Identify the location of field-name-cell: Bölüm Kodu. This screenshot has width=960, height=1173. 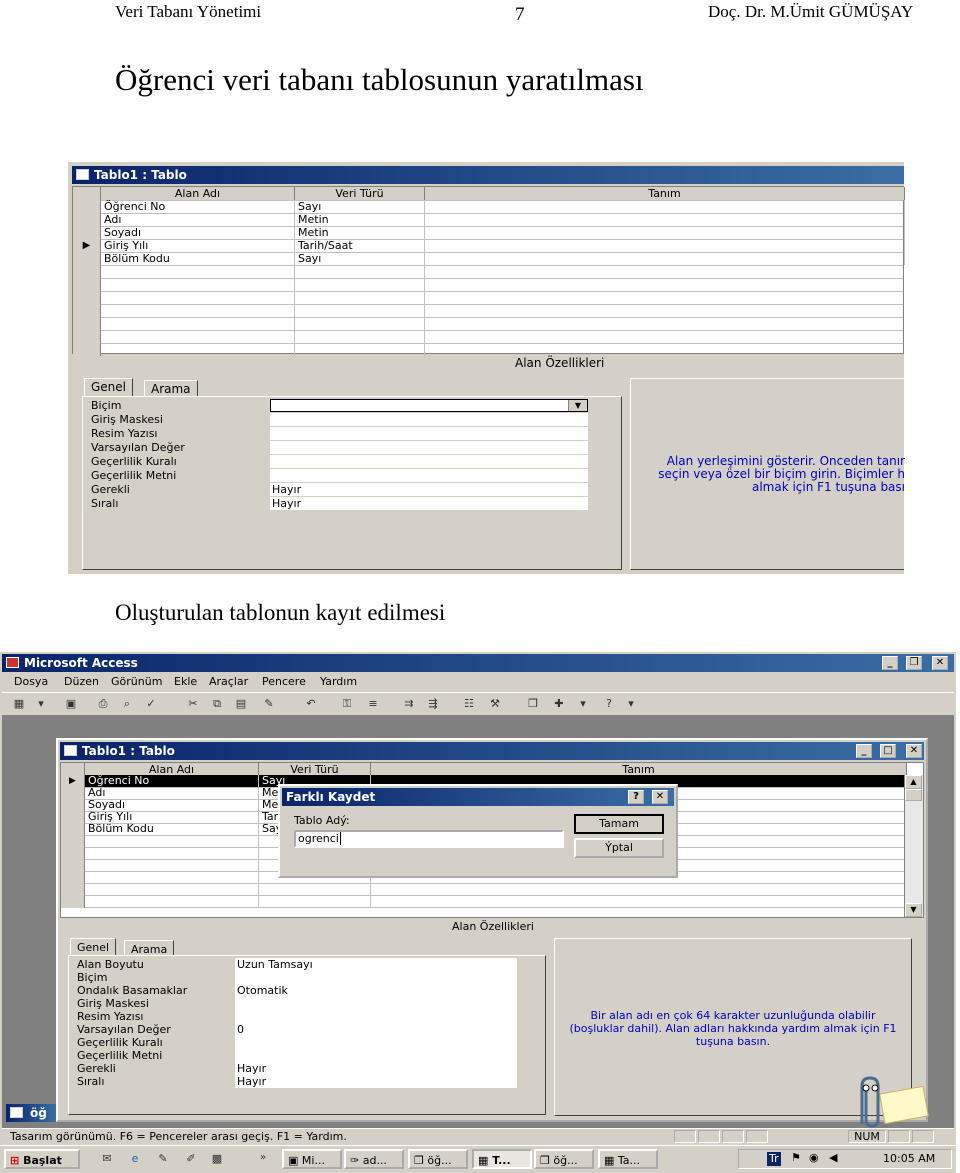
(198, 258).